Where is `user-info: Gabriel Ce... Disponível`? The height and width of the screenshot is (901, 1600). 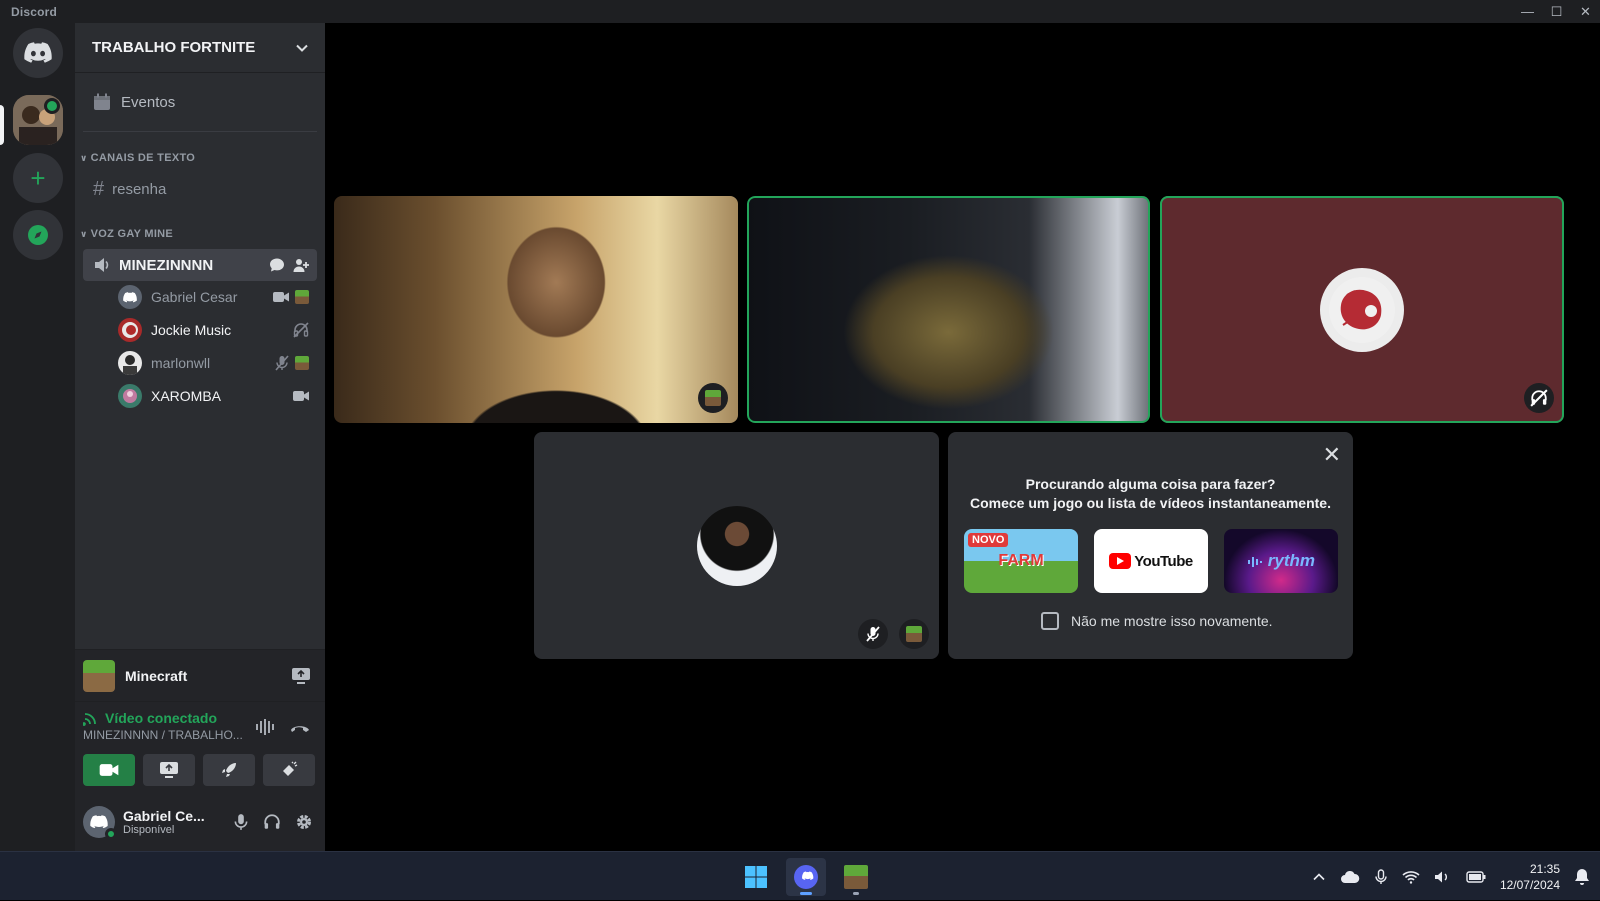
user-info: Gabriel Ce... Disponível is located at coordinates (164, 822).